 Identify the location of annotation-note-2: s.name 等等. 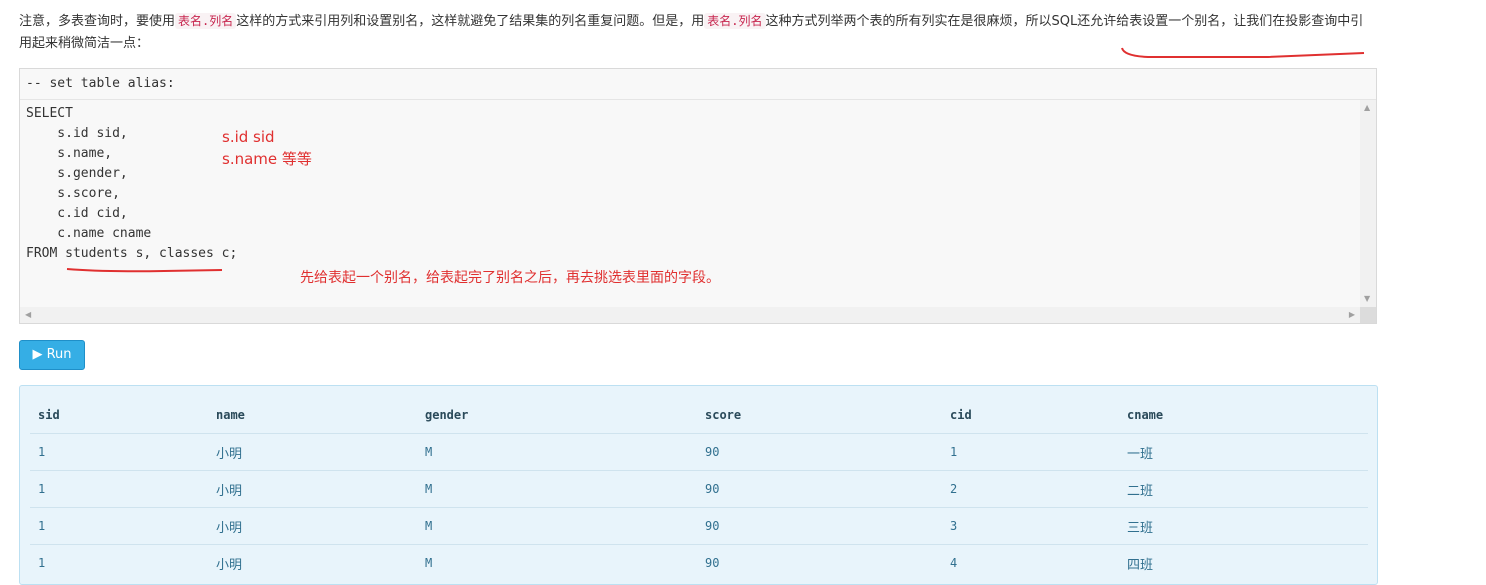
(267, 159).